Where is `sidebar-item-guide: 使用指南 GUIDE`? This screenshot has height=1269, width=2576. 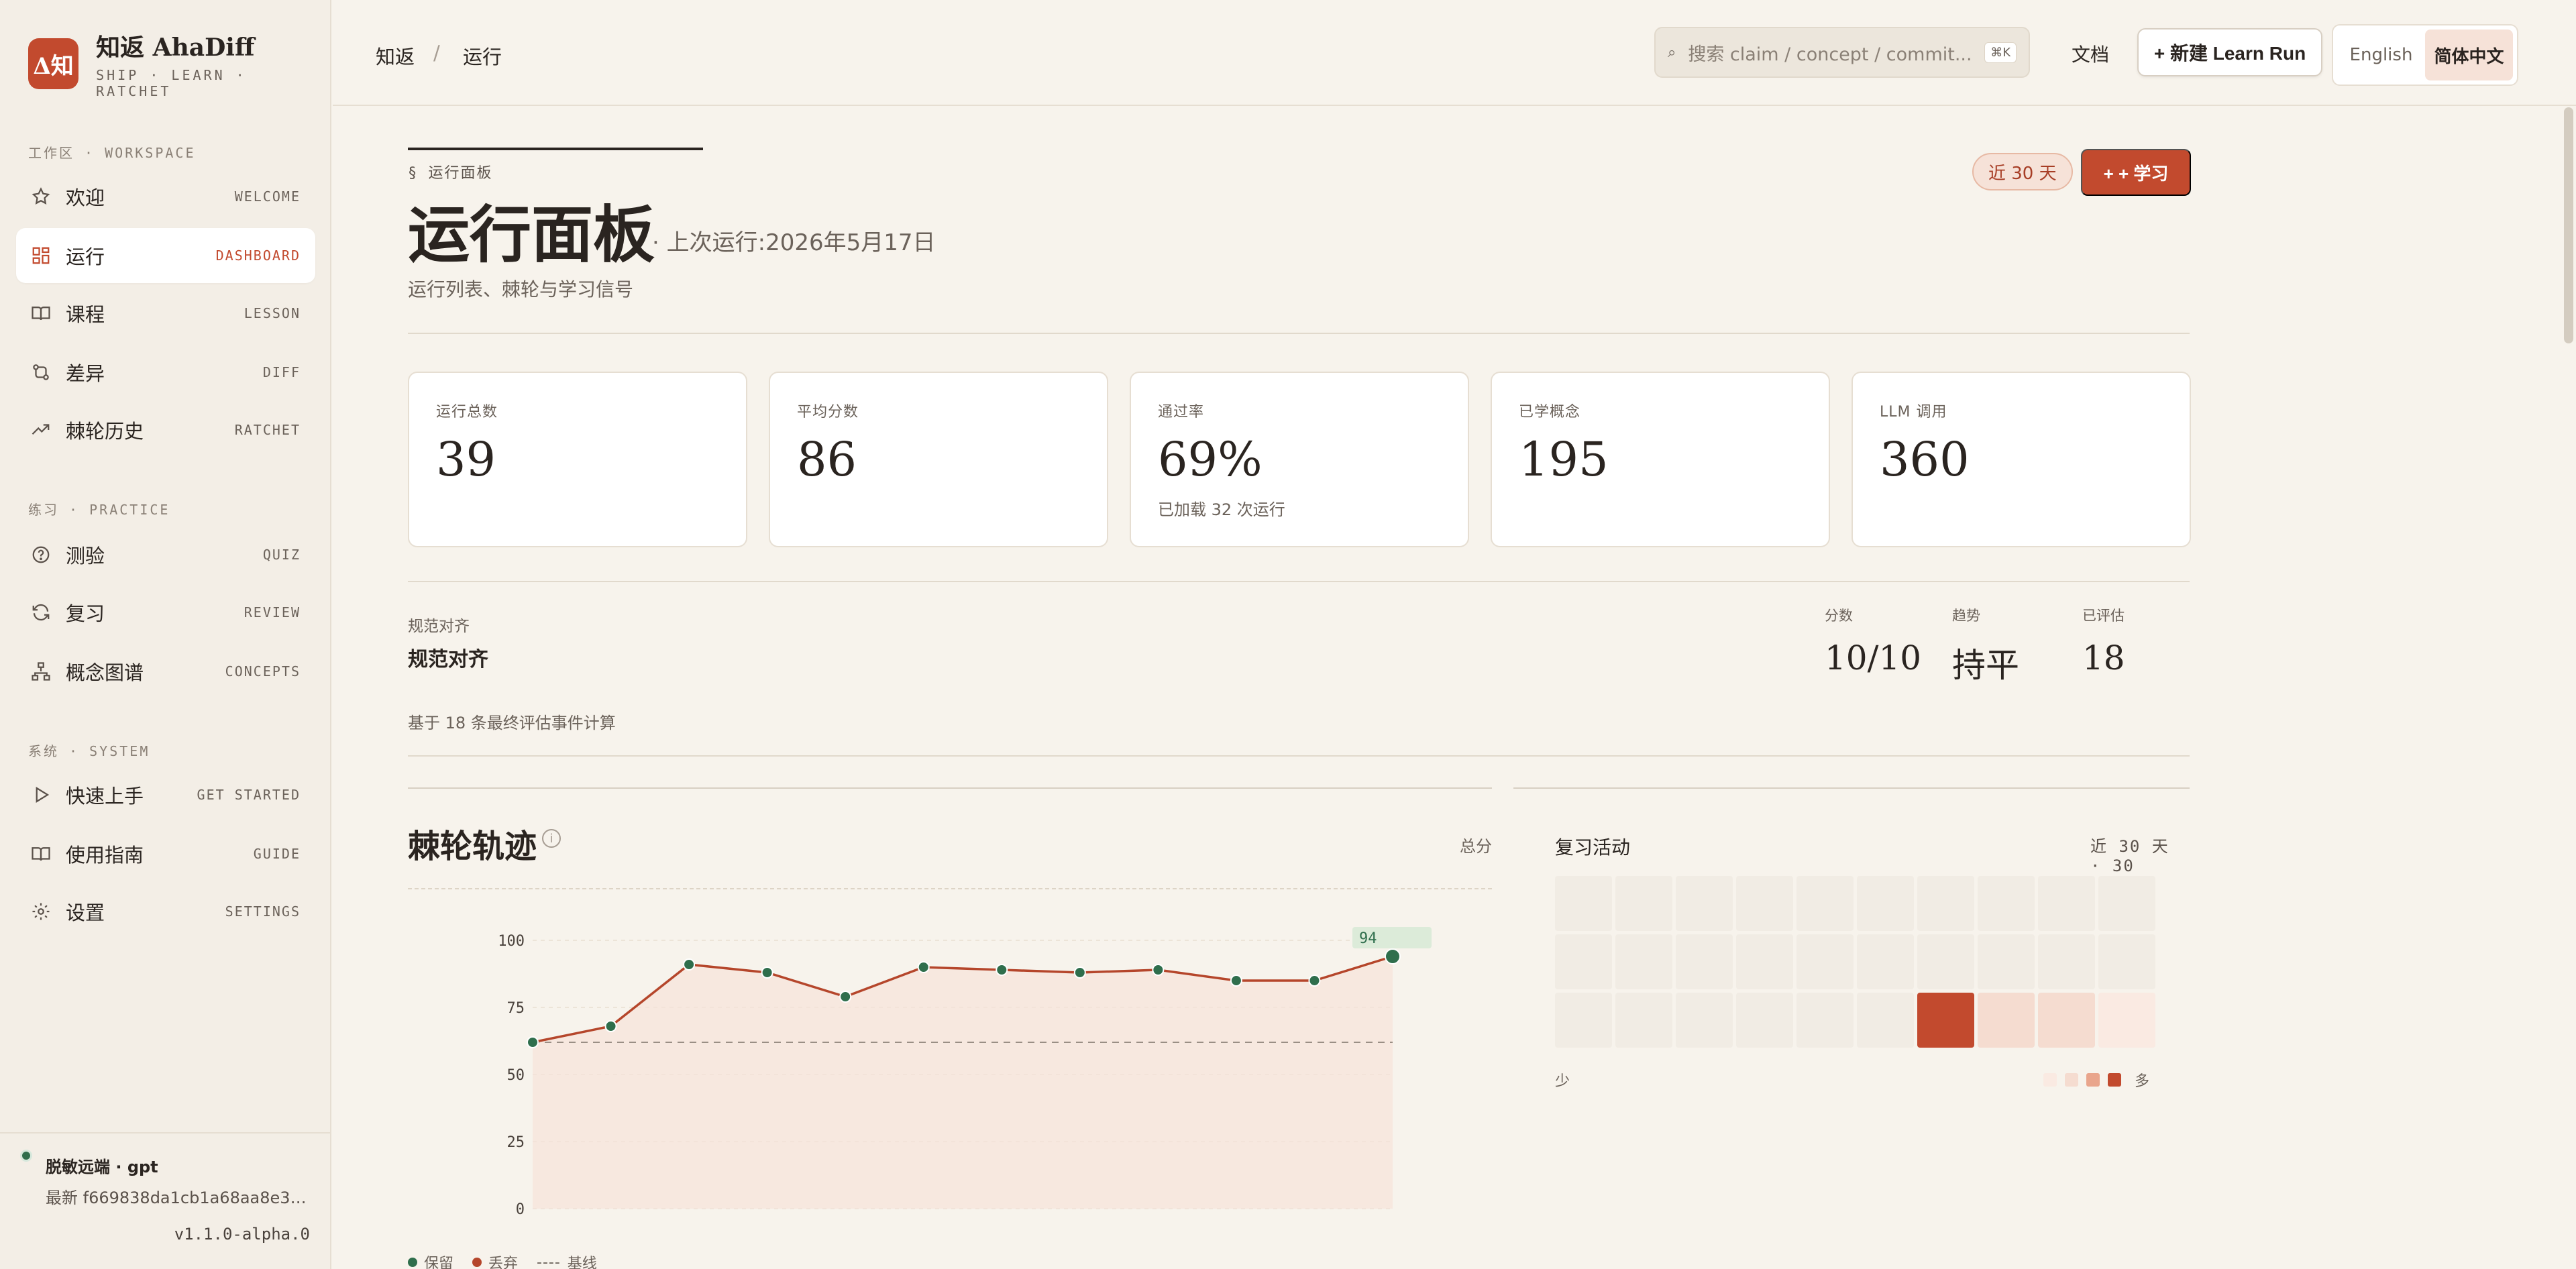 sidebar-item-guide: 使用指南 GUIDE is located at coordinates (165, 853).